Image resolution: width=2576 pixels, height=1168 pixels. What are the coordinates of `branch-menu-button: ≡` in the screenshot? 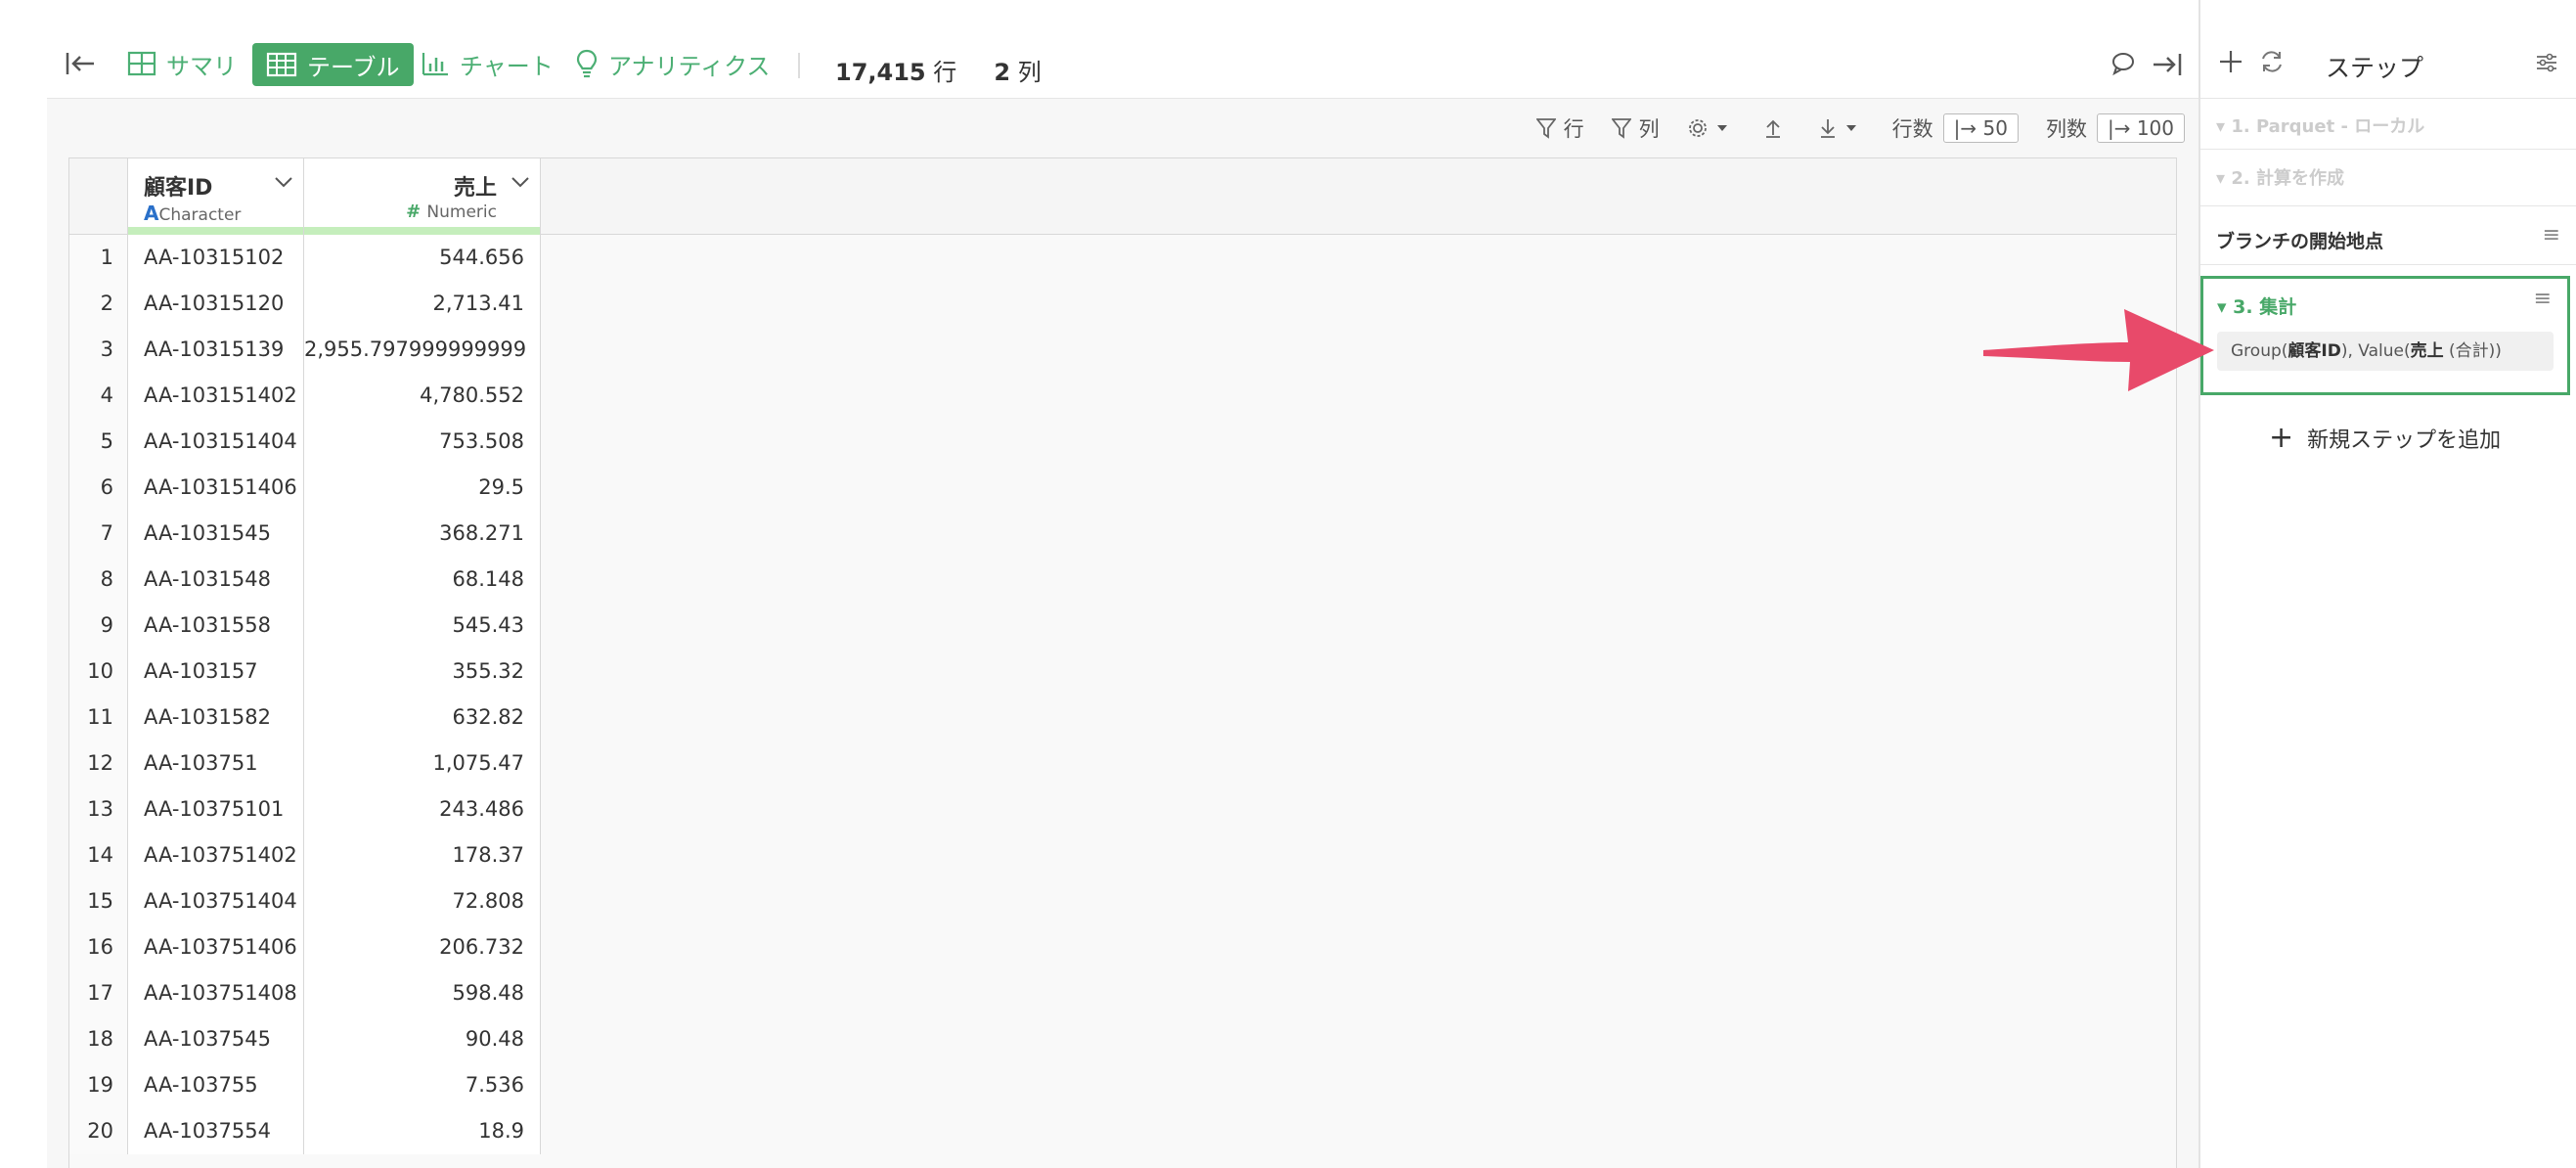 It's located at (2551, 235).